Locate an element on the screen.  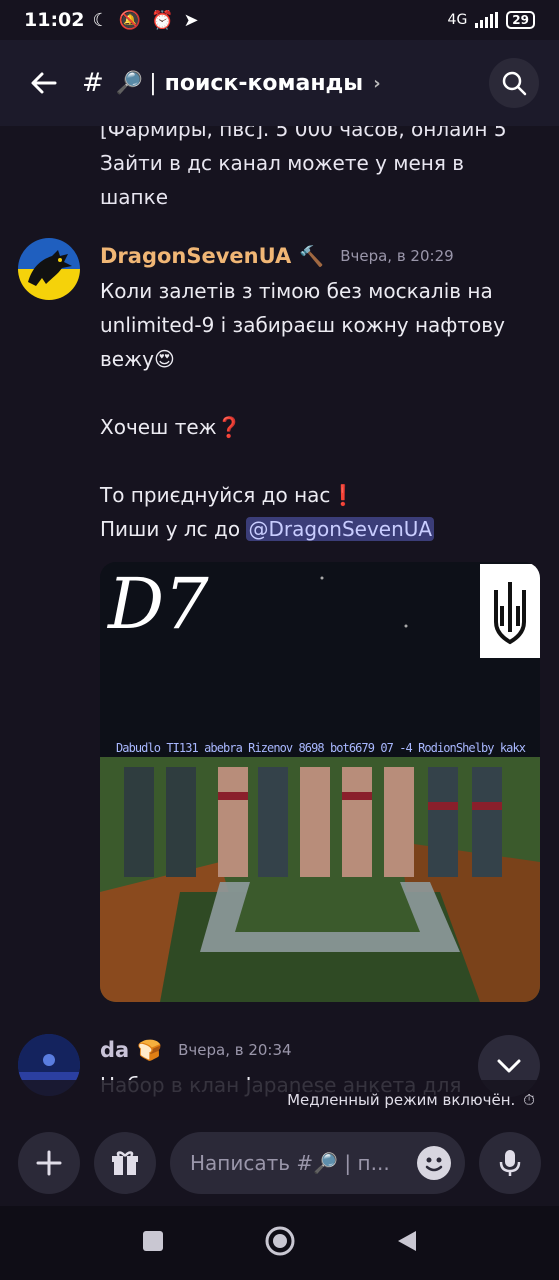
message-text: вежу is located at coordinates (127, 359).